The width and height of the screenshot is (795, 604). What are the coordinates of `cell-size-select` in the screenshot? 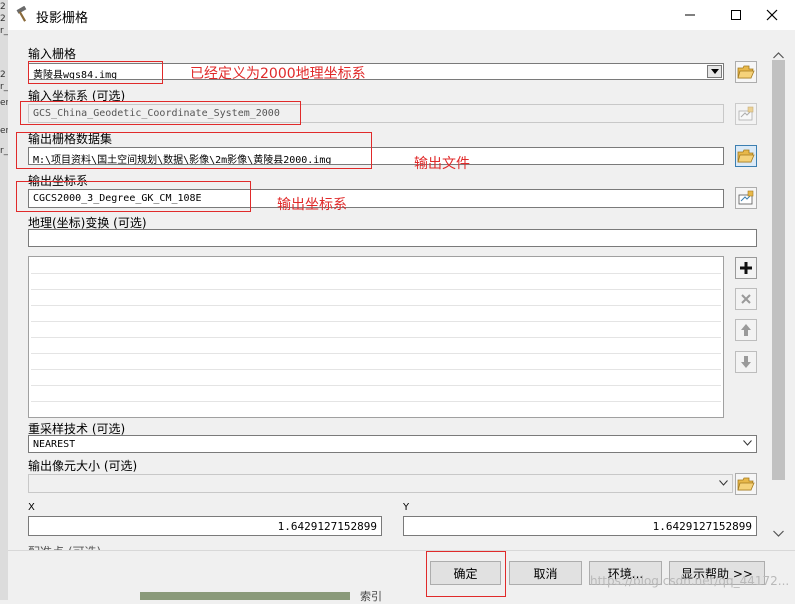 It's located at (380, 483).